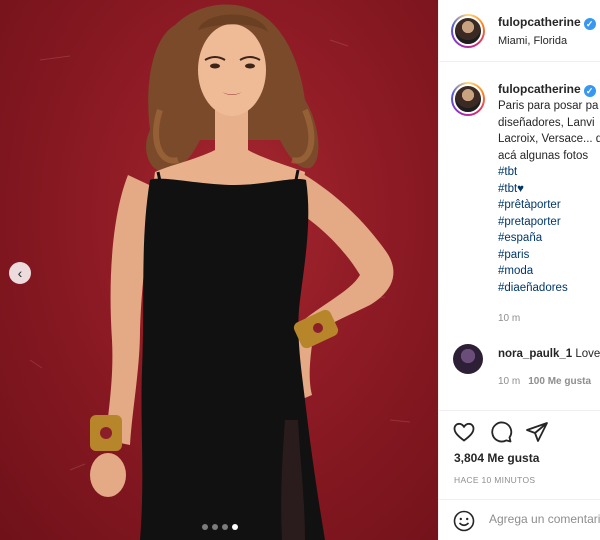  What do you see at coordinates (519, 31) in the screenshot?
I see `post-header: fulopcatherine ✓ Miami, Florida` at bounding box center [519, 31].